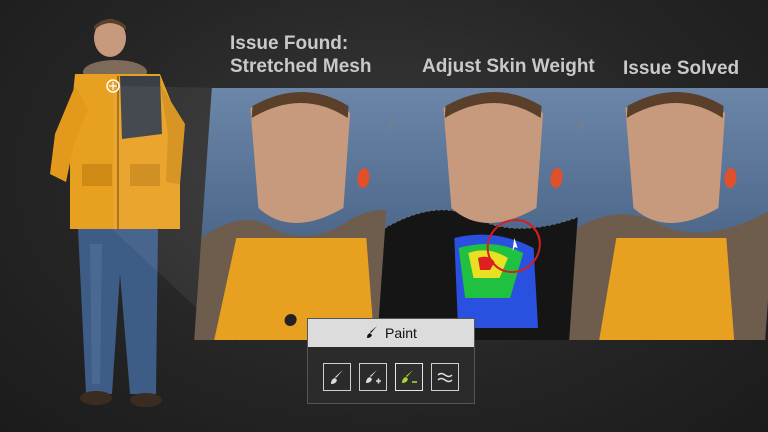 The width and height of the screenshot is (768, 432). I want to click on brush-subtract-icon, so click(409, 376).